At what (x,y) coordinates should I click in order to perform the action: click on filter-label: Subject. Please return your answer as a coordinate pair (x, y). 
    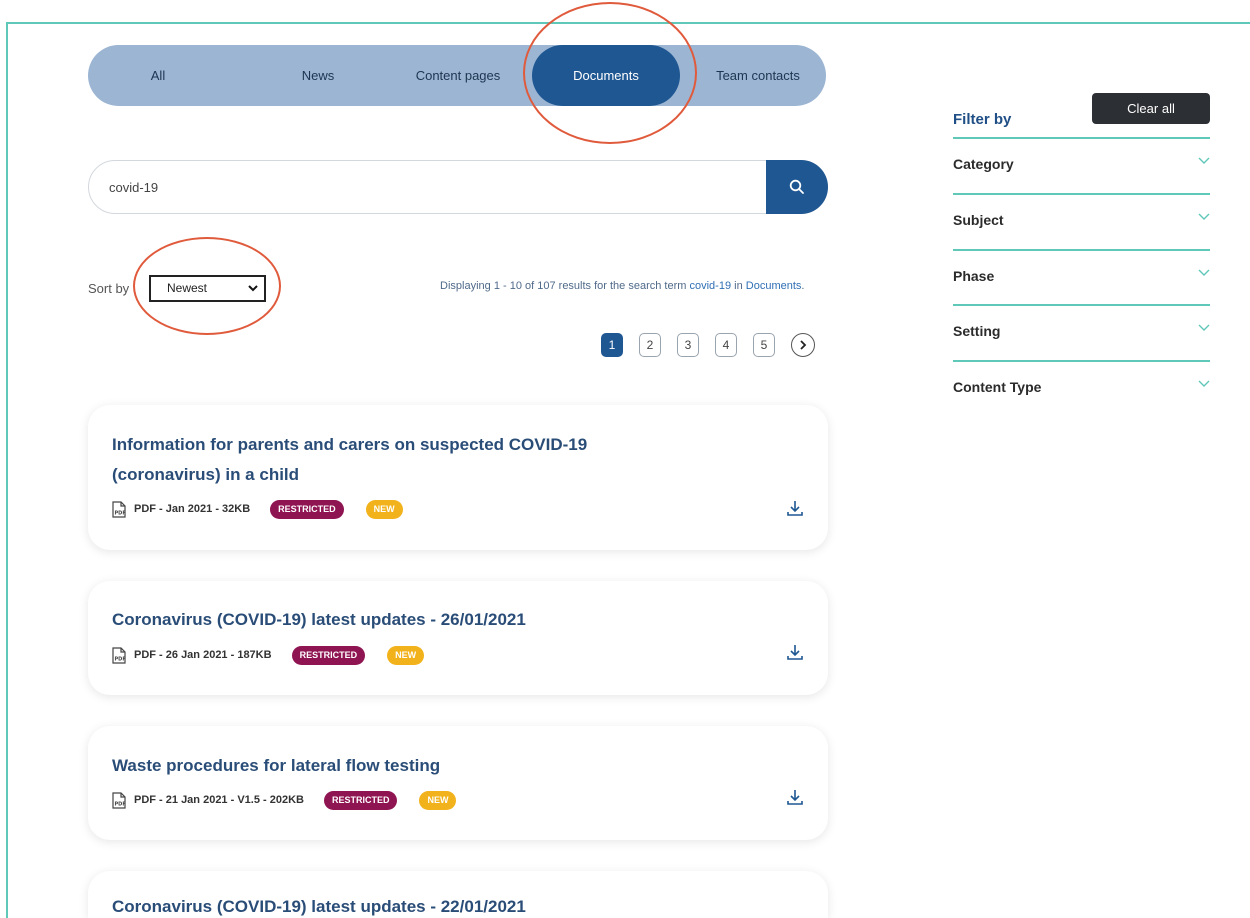
    Looking at the image, I should click on (978, 220).